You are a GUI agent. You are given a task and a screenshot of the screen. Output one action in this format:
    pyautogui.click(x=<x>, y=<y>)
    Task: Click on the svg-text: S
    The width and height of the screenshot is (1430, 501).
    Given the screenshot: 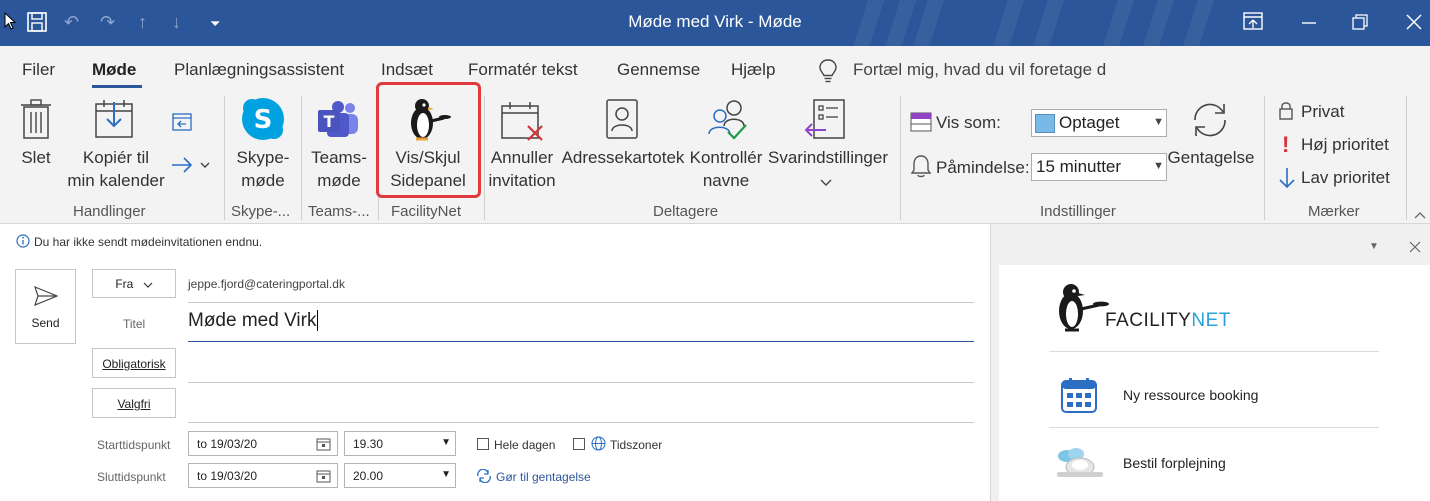 What is the action you would take?
    pyautogui.click(x=263, y=120)
    